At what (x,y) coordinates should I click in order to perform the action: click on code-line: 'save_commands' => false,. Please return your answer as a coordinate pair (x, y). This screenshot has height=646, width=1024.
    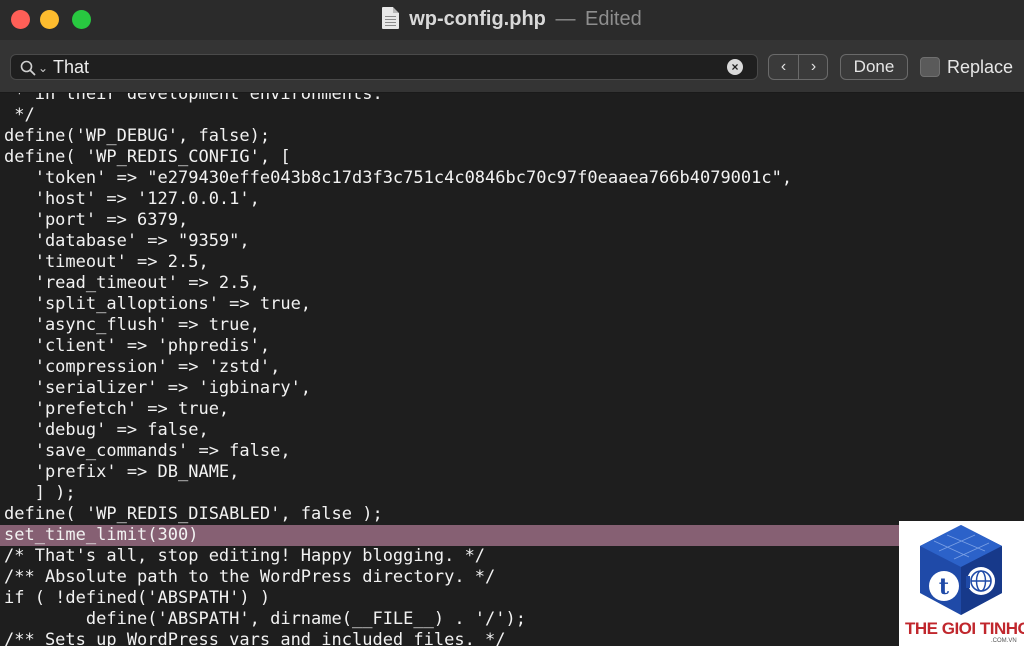
    Looking at the image, I should click on (147, 451).